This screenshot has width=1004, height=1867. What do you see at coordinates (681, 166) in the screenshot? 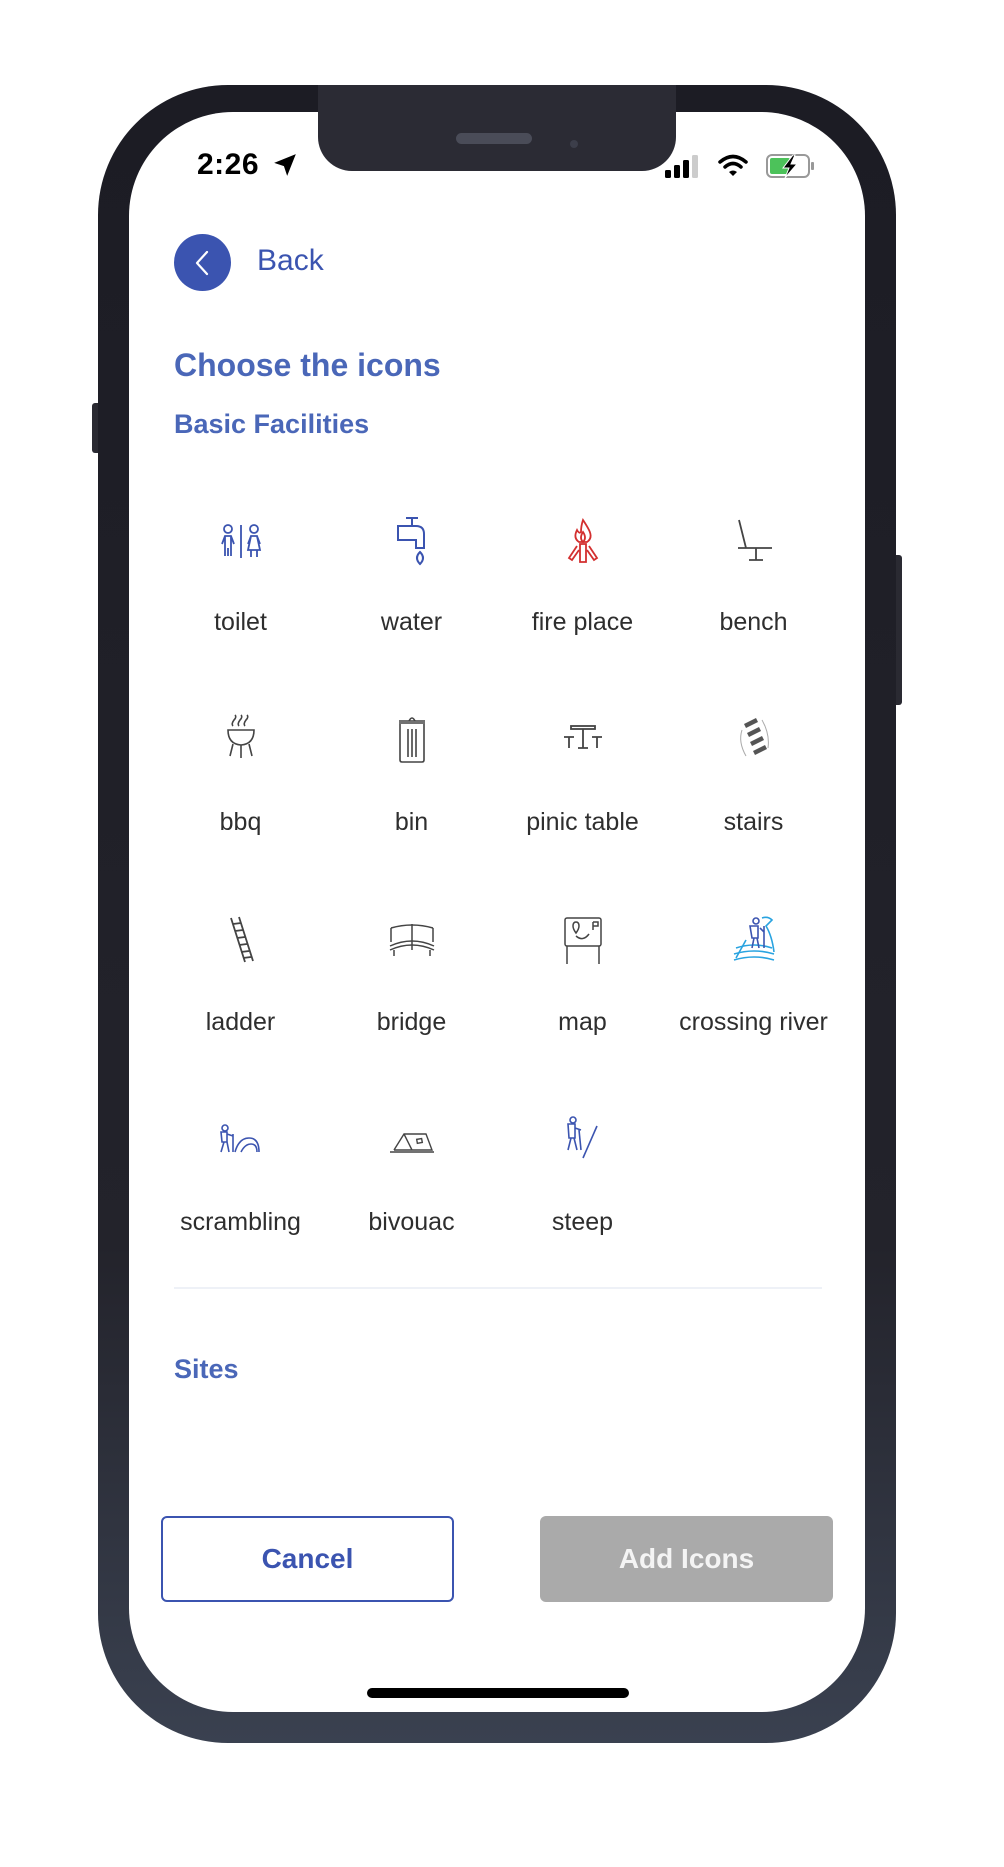
I see `cellular-signal-icon` at bounding box center [681, 166].